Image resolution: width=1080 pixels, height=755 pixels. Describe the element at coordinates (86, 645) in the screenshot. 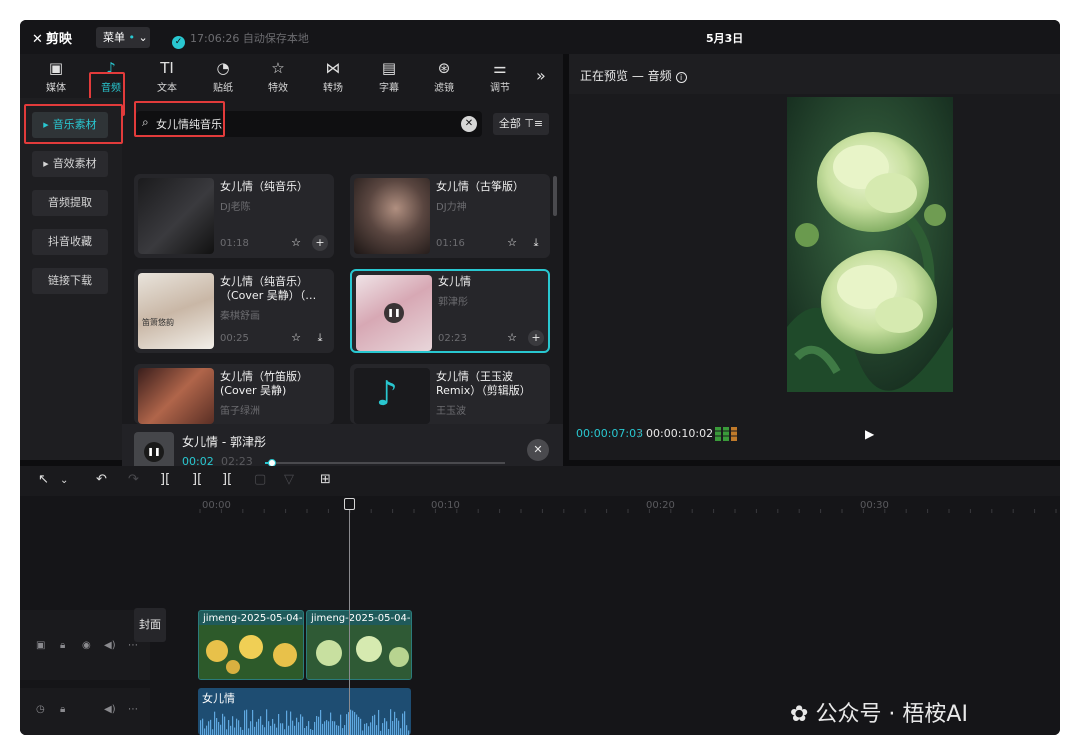

I see `eye-icon: ◉` at that location.